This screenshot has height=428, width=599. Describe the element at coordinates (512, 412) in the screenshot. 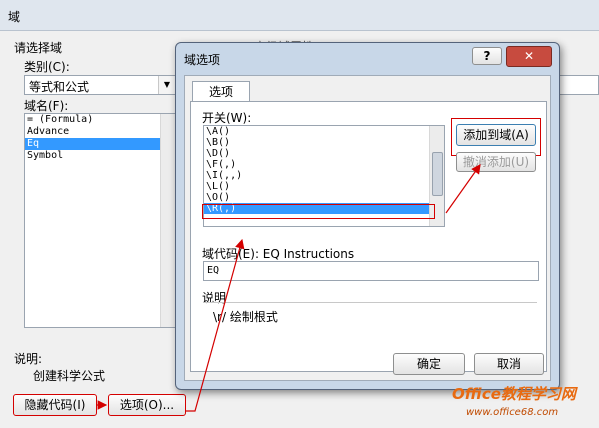

I see `watermark-line2: www.office68.com` at that location.